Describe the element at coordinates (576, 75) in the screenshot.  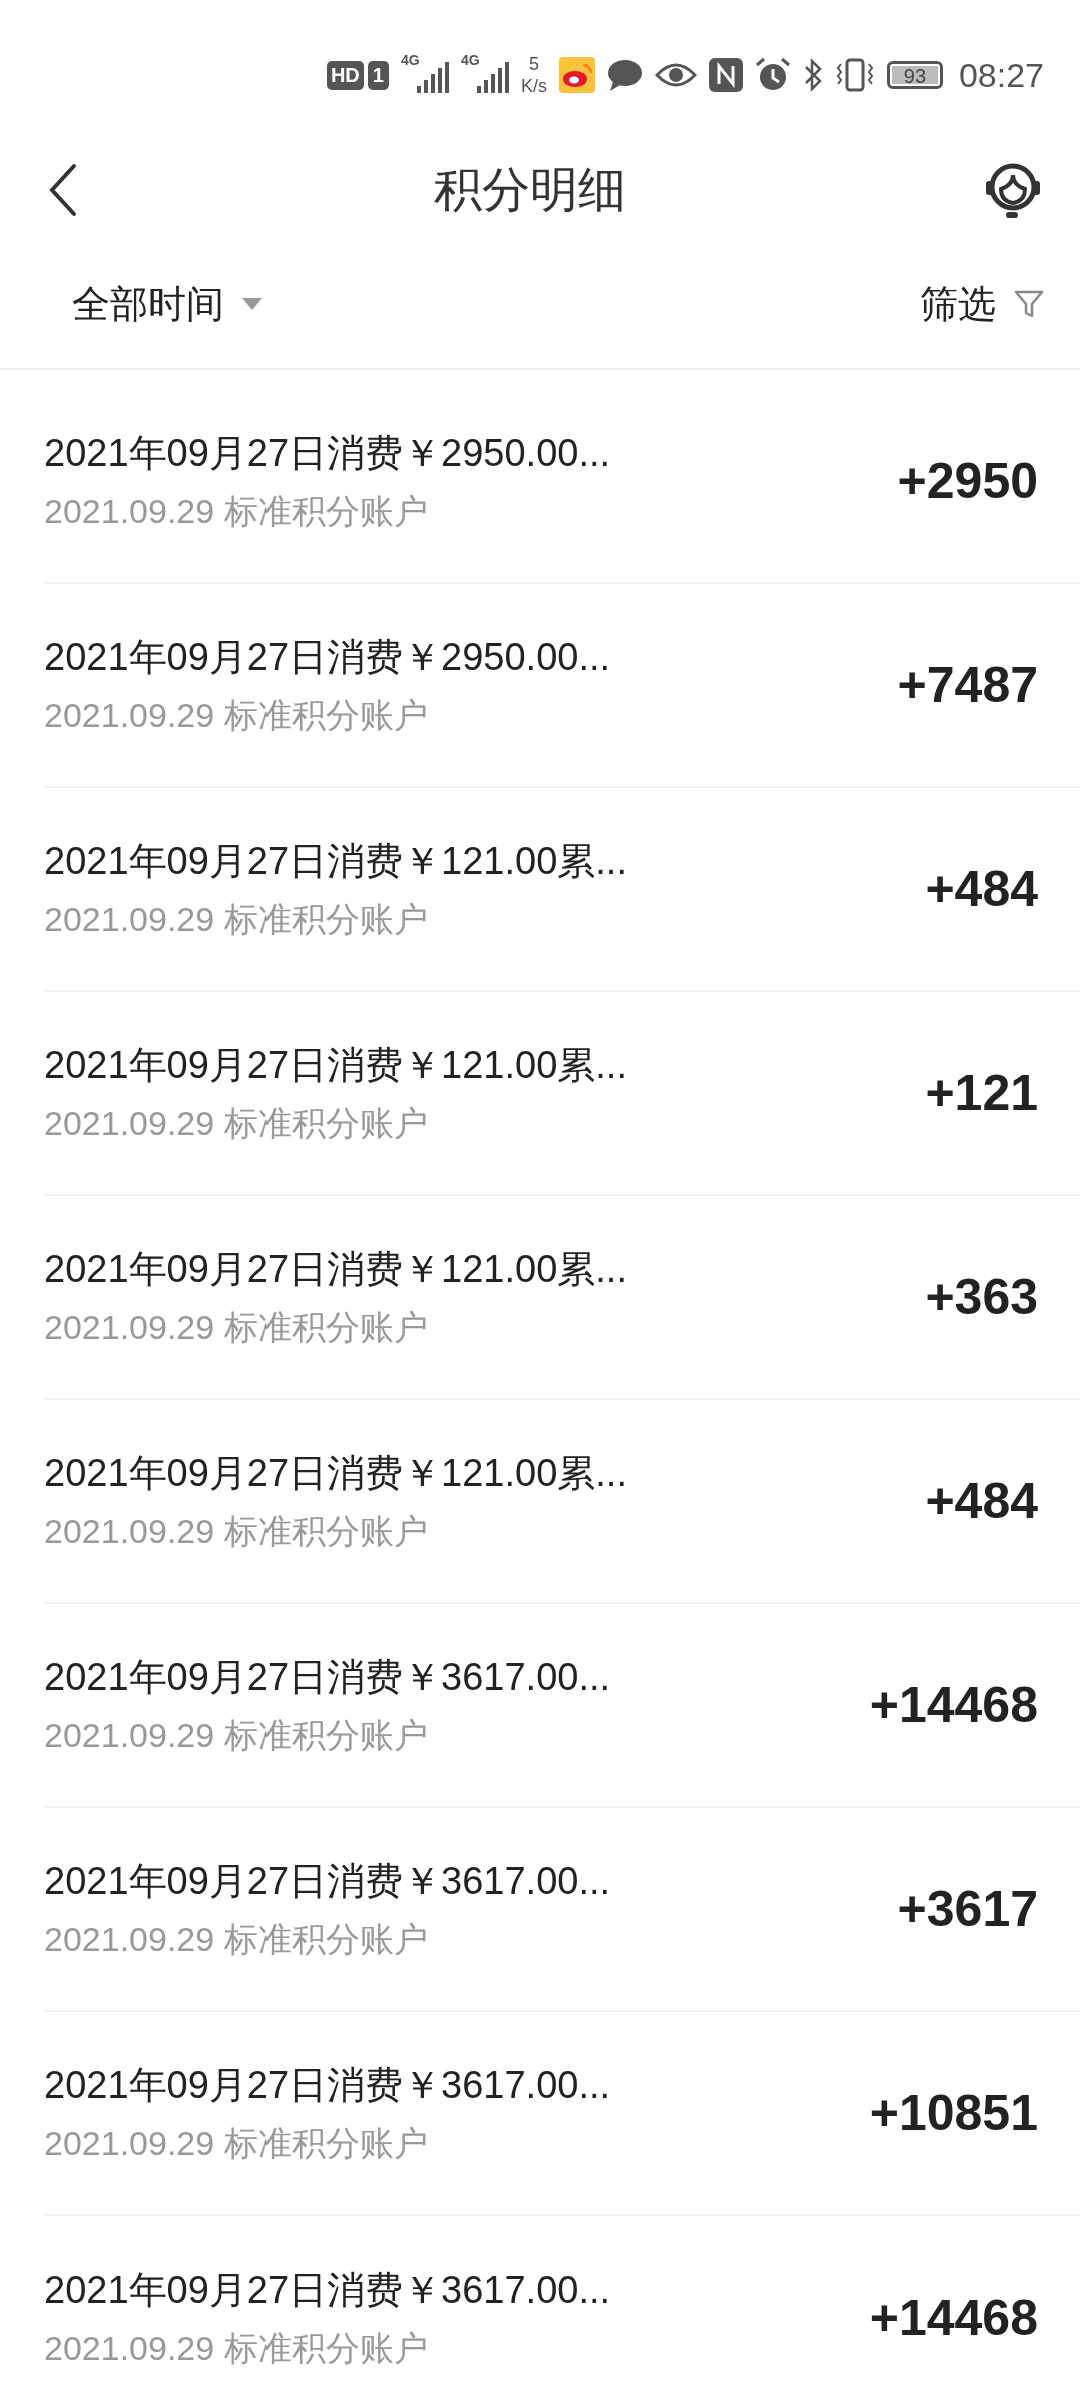
I see `weibo-app-icon` at that location.